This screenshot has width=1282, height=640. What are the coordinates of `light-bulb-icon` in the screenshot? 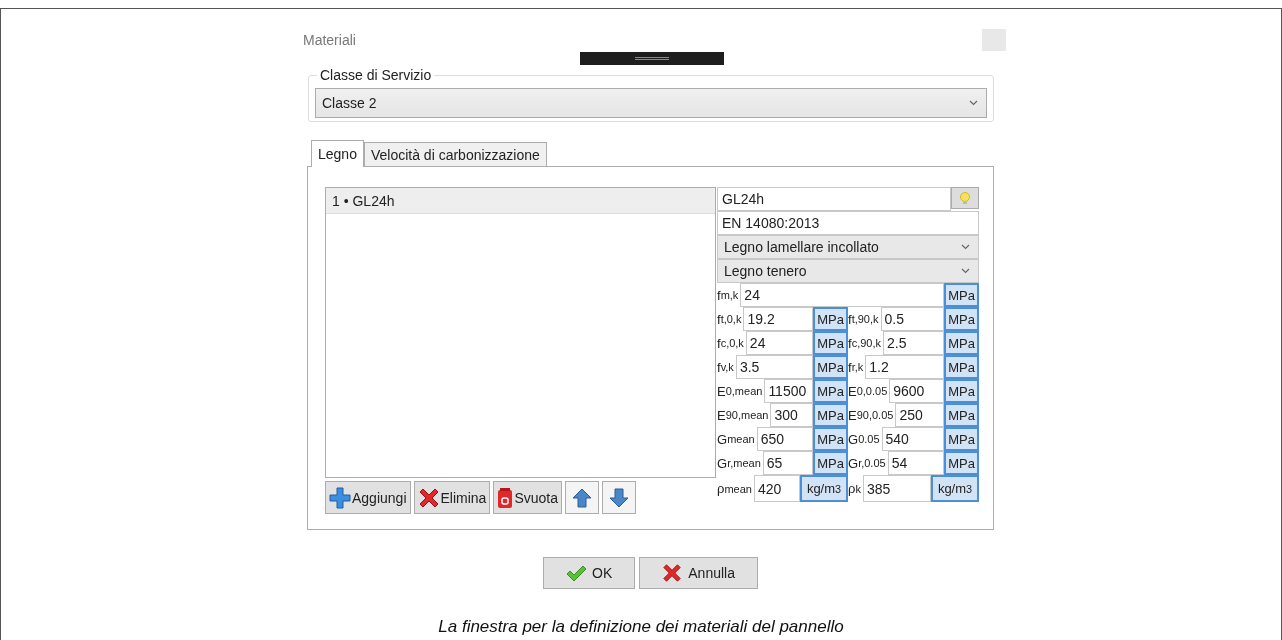 It's located at (965, 198).